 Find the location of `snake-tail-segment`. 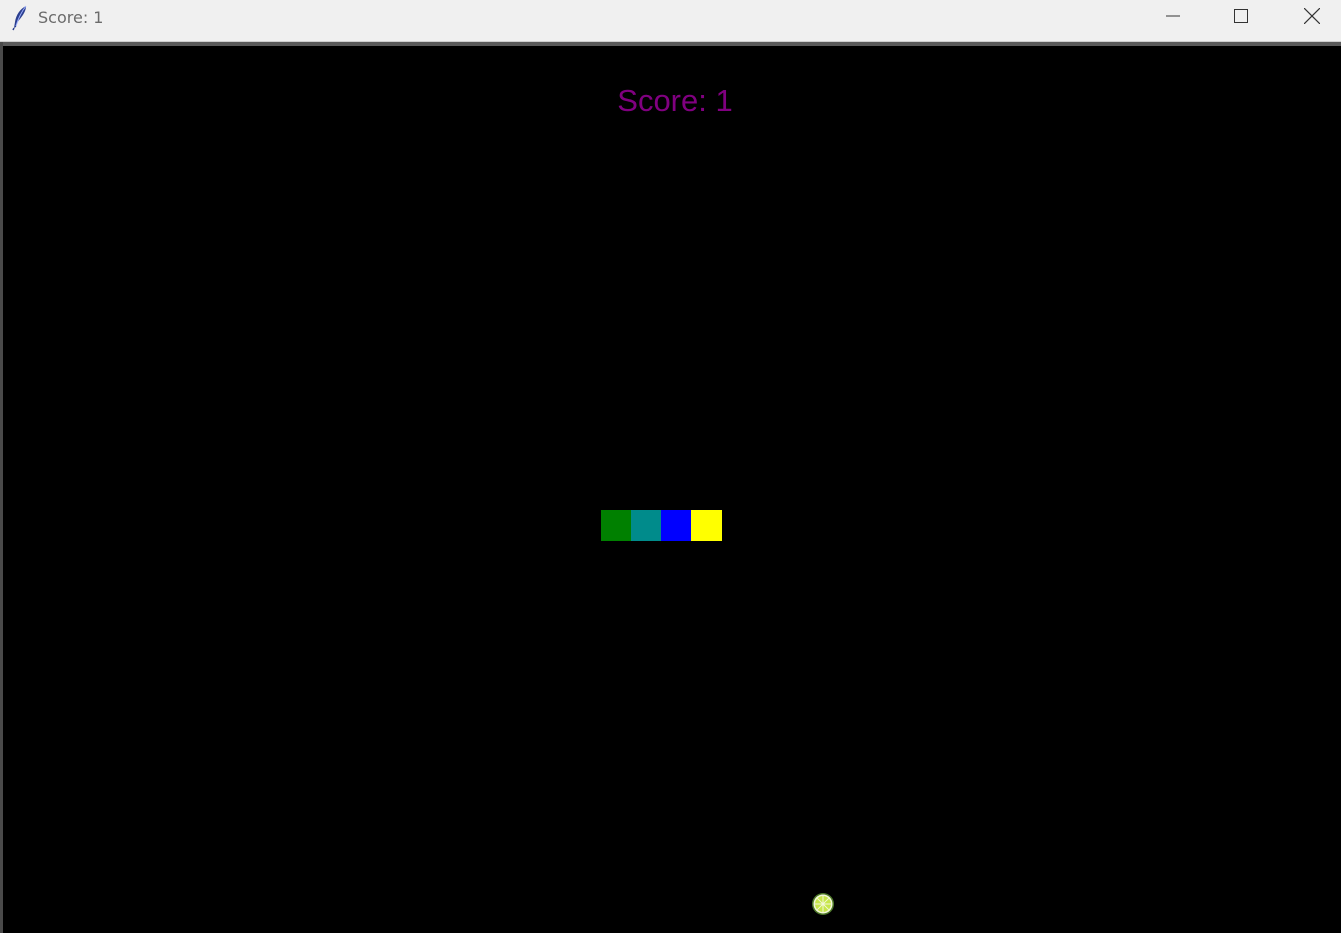

snake-tail-segment is located at coordinates (616, 525).